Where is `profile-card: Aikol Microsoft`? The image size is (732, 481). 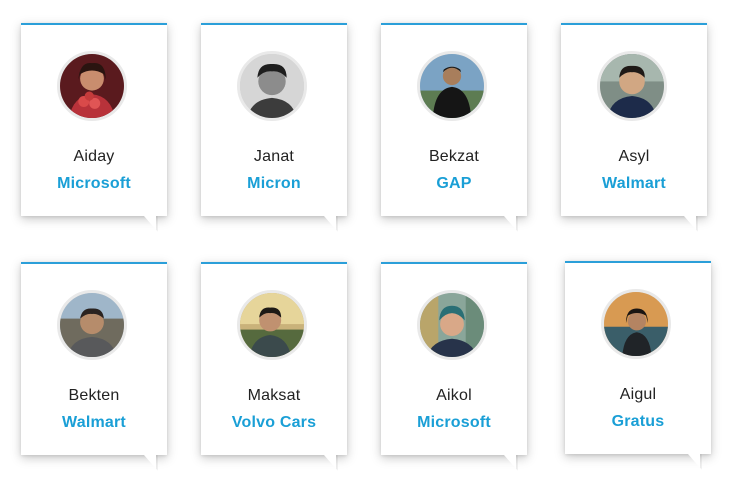 profile-card: Aikol Microsoft is located at coordinates (454, 366).